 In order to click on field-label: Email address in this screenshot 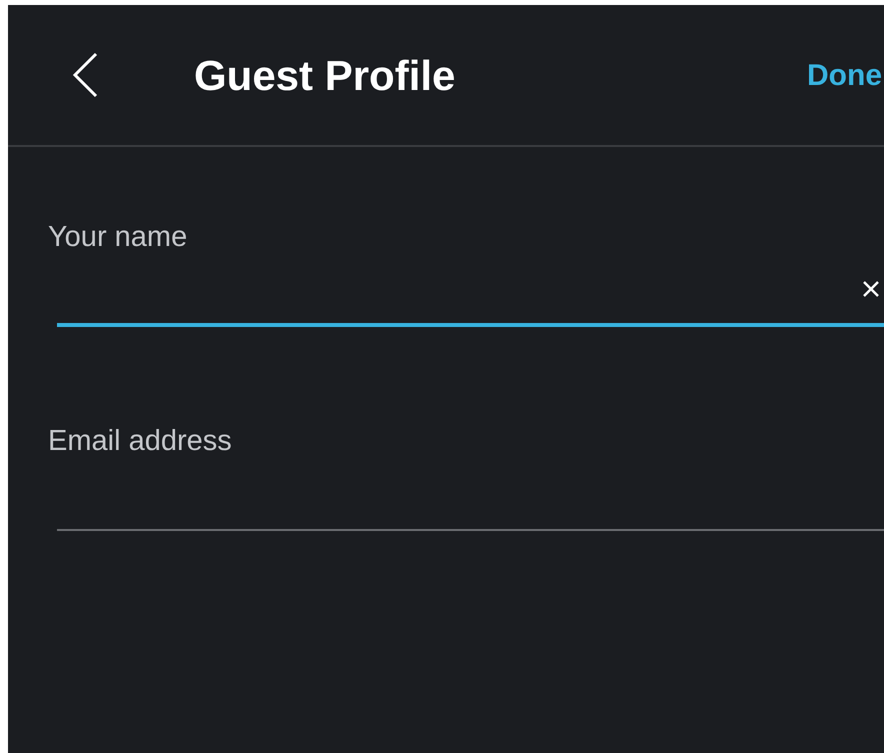, I will do `click(140, 441)`.